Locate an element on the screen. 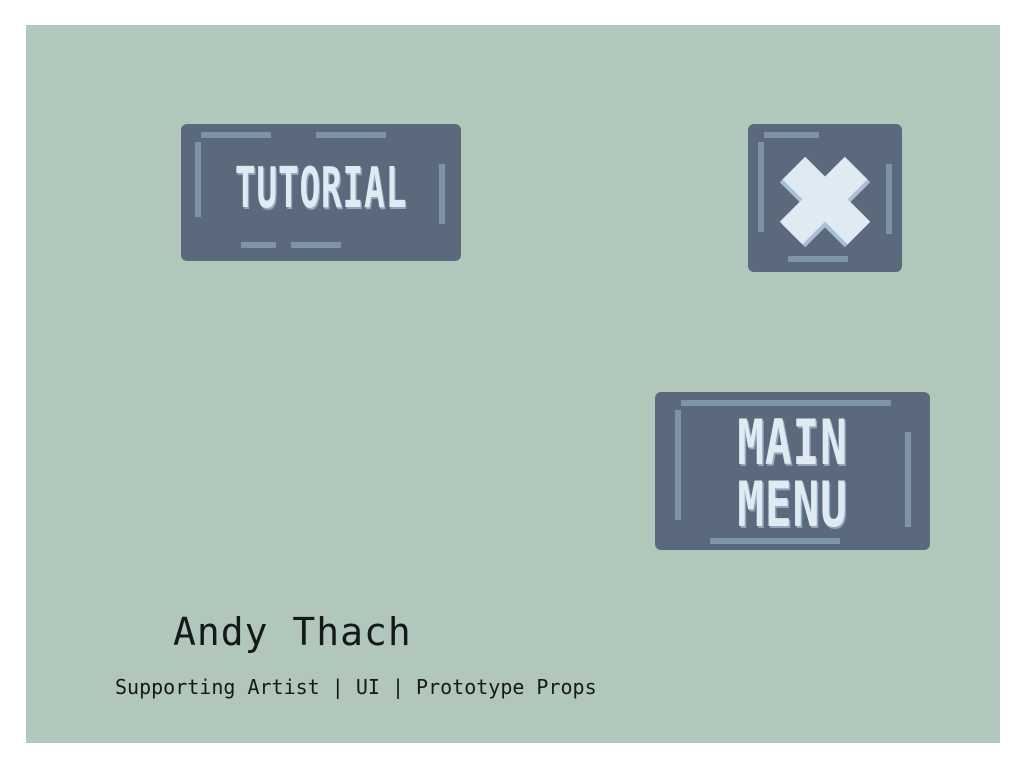 The image size is (1024, 768). main-menu-label-line1: MAIN is located at coordinates (792, 442).